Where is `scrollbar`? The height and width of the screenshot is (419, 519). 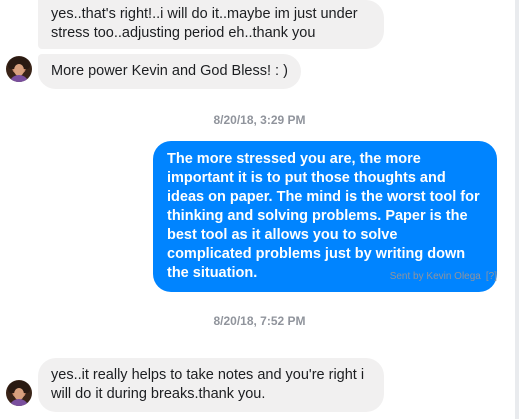 scrollbar is located at coordinates (517, 209).